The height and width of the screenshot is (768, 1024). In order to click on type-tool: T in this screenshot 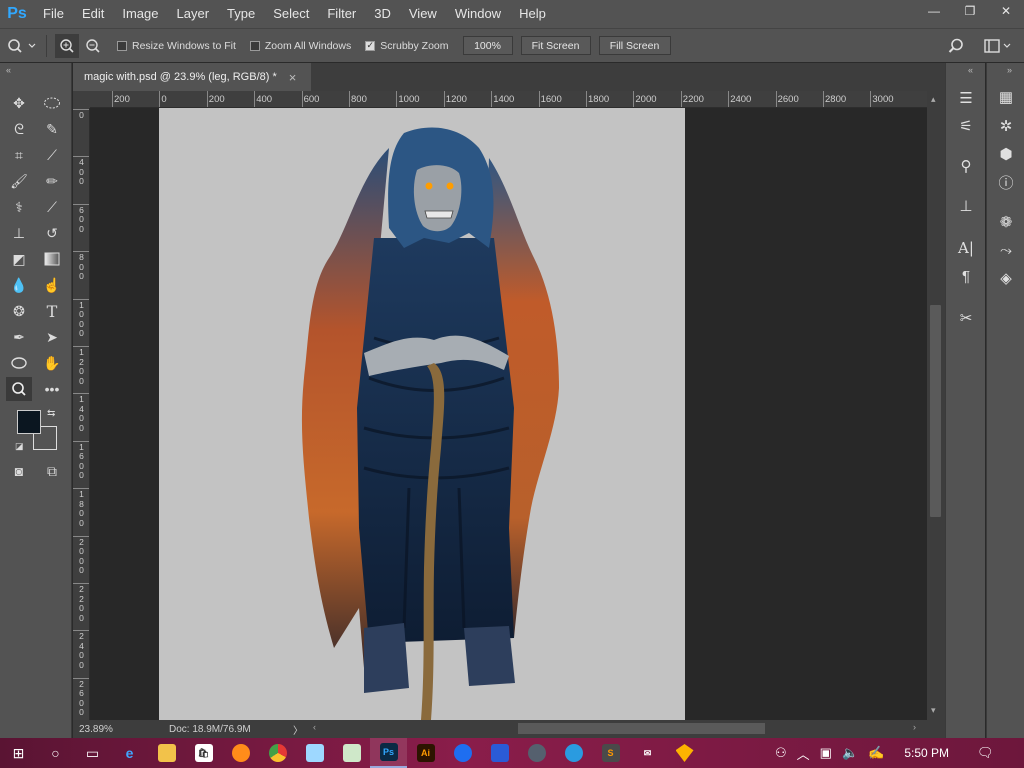, I will do `click(52, 311)`.